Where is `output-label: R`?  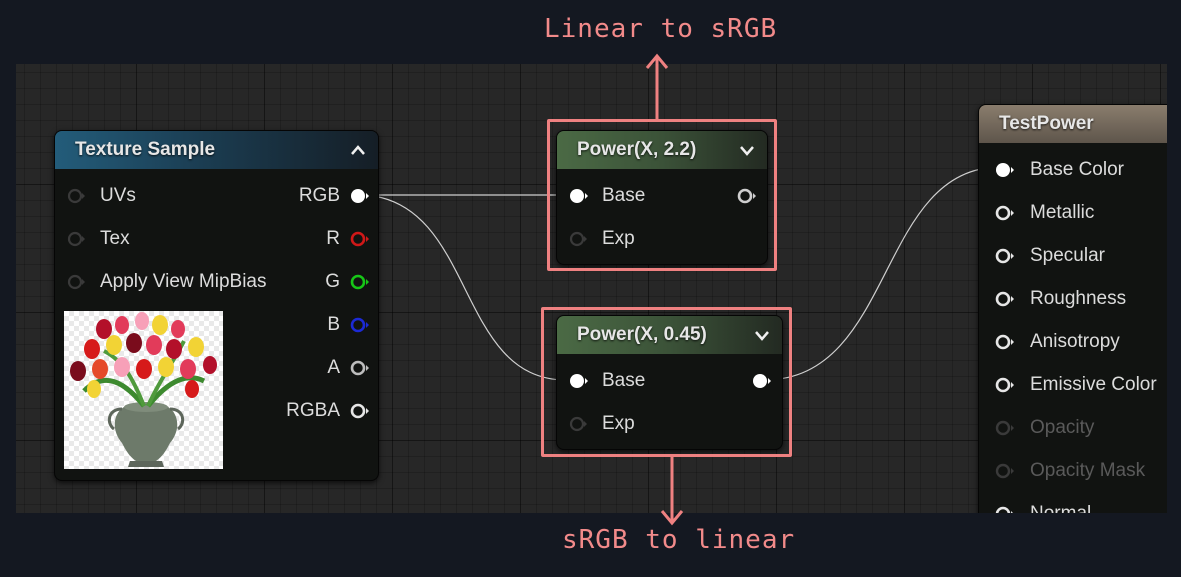
output-label: R is located at coordinates (333, 238).